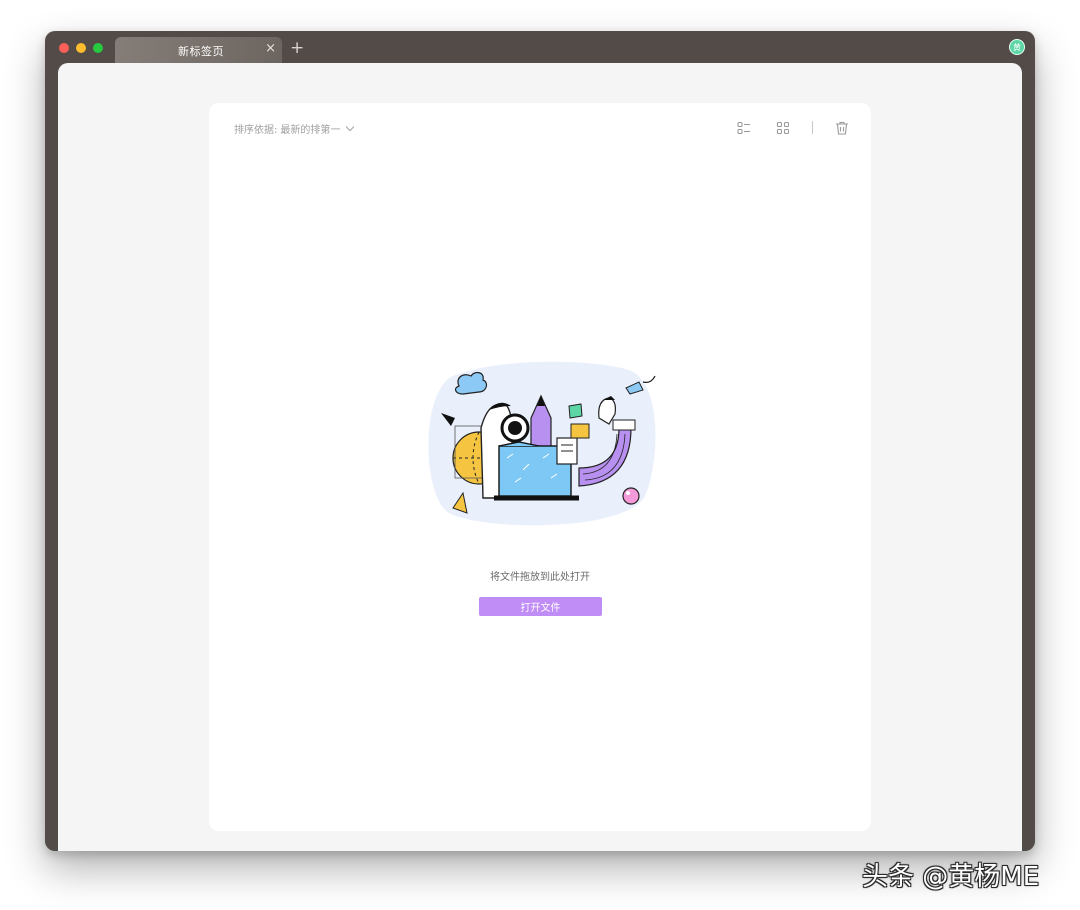  What do you see at coordinates (201, 51) in the screenshot?
I see `tab-title: 新标签页` at bounding box center [201, 51].